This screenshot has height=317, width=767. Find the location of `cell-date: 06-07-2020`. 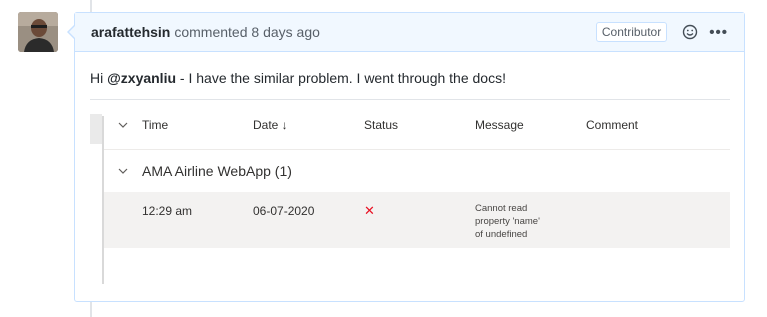

cell-date: 06-07-2020 is located at coordinates (284, 211).